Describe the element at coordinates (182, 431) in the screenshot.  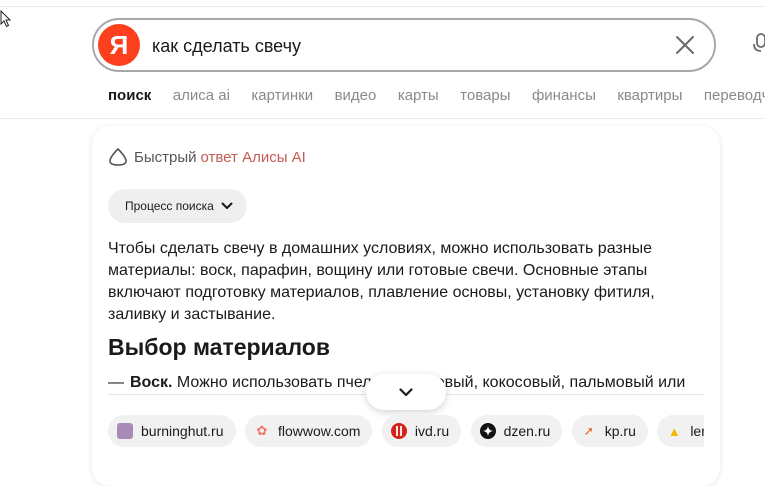
I see `source-label: burninghut.ru` at that location.